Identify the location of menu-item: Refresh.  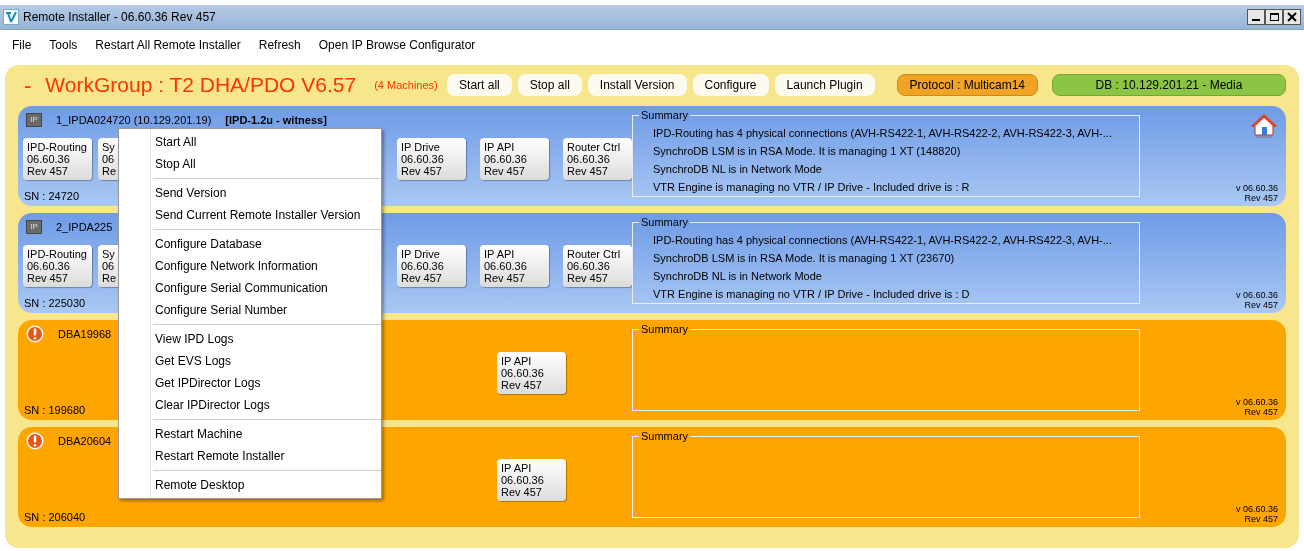
(279, 45).